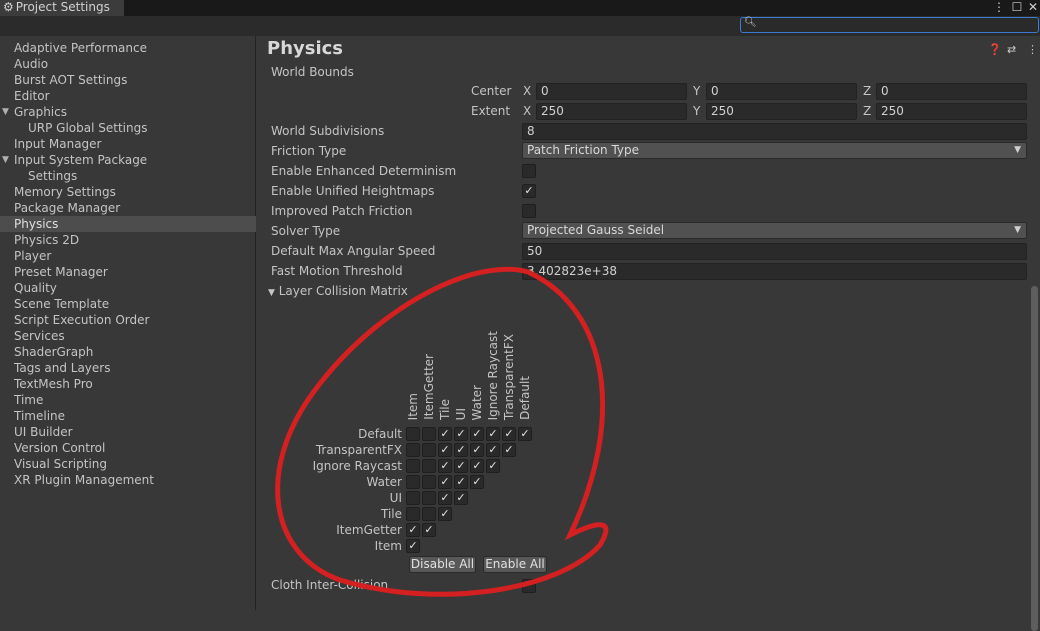  Describe the element at coordinates (128, 352) in the screenshot. I see `sidebar-item: ShaderGraph` at that location.